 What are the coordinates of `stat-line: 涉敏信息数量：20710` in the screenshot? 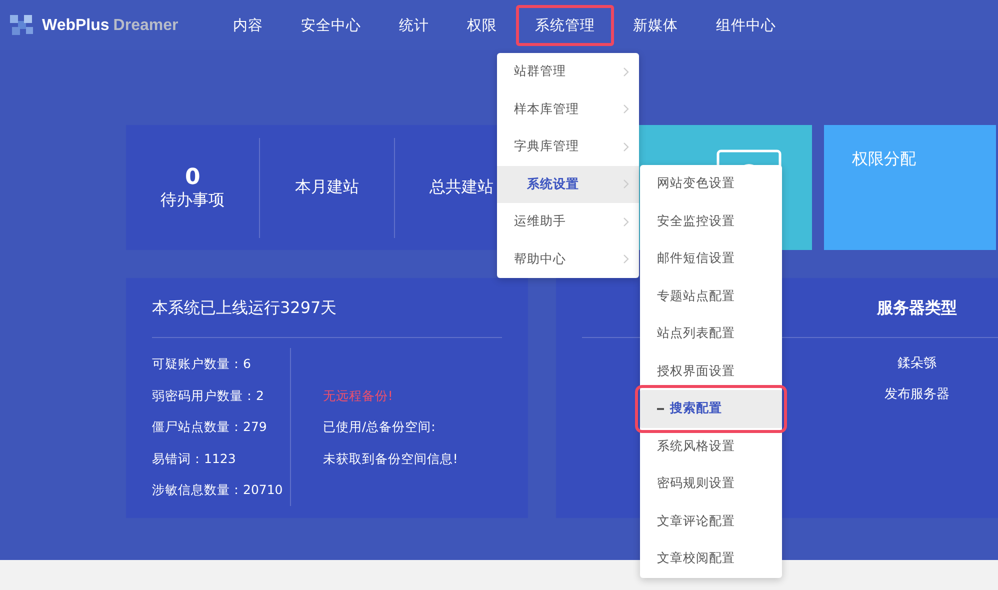 It's located at (218, 490).